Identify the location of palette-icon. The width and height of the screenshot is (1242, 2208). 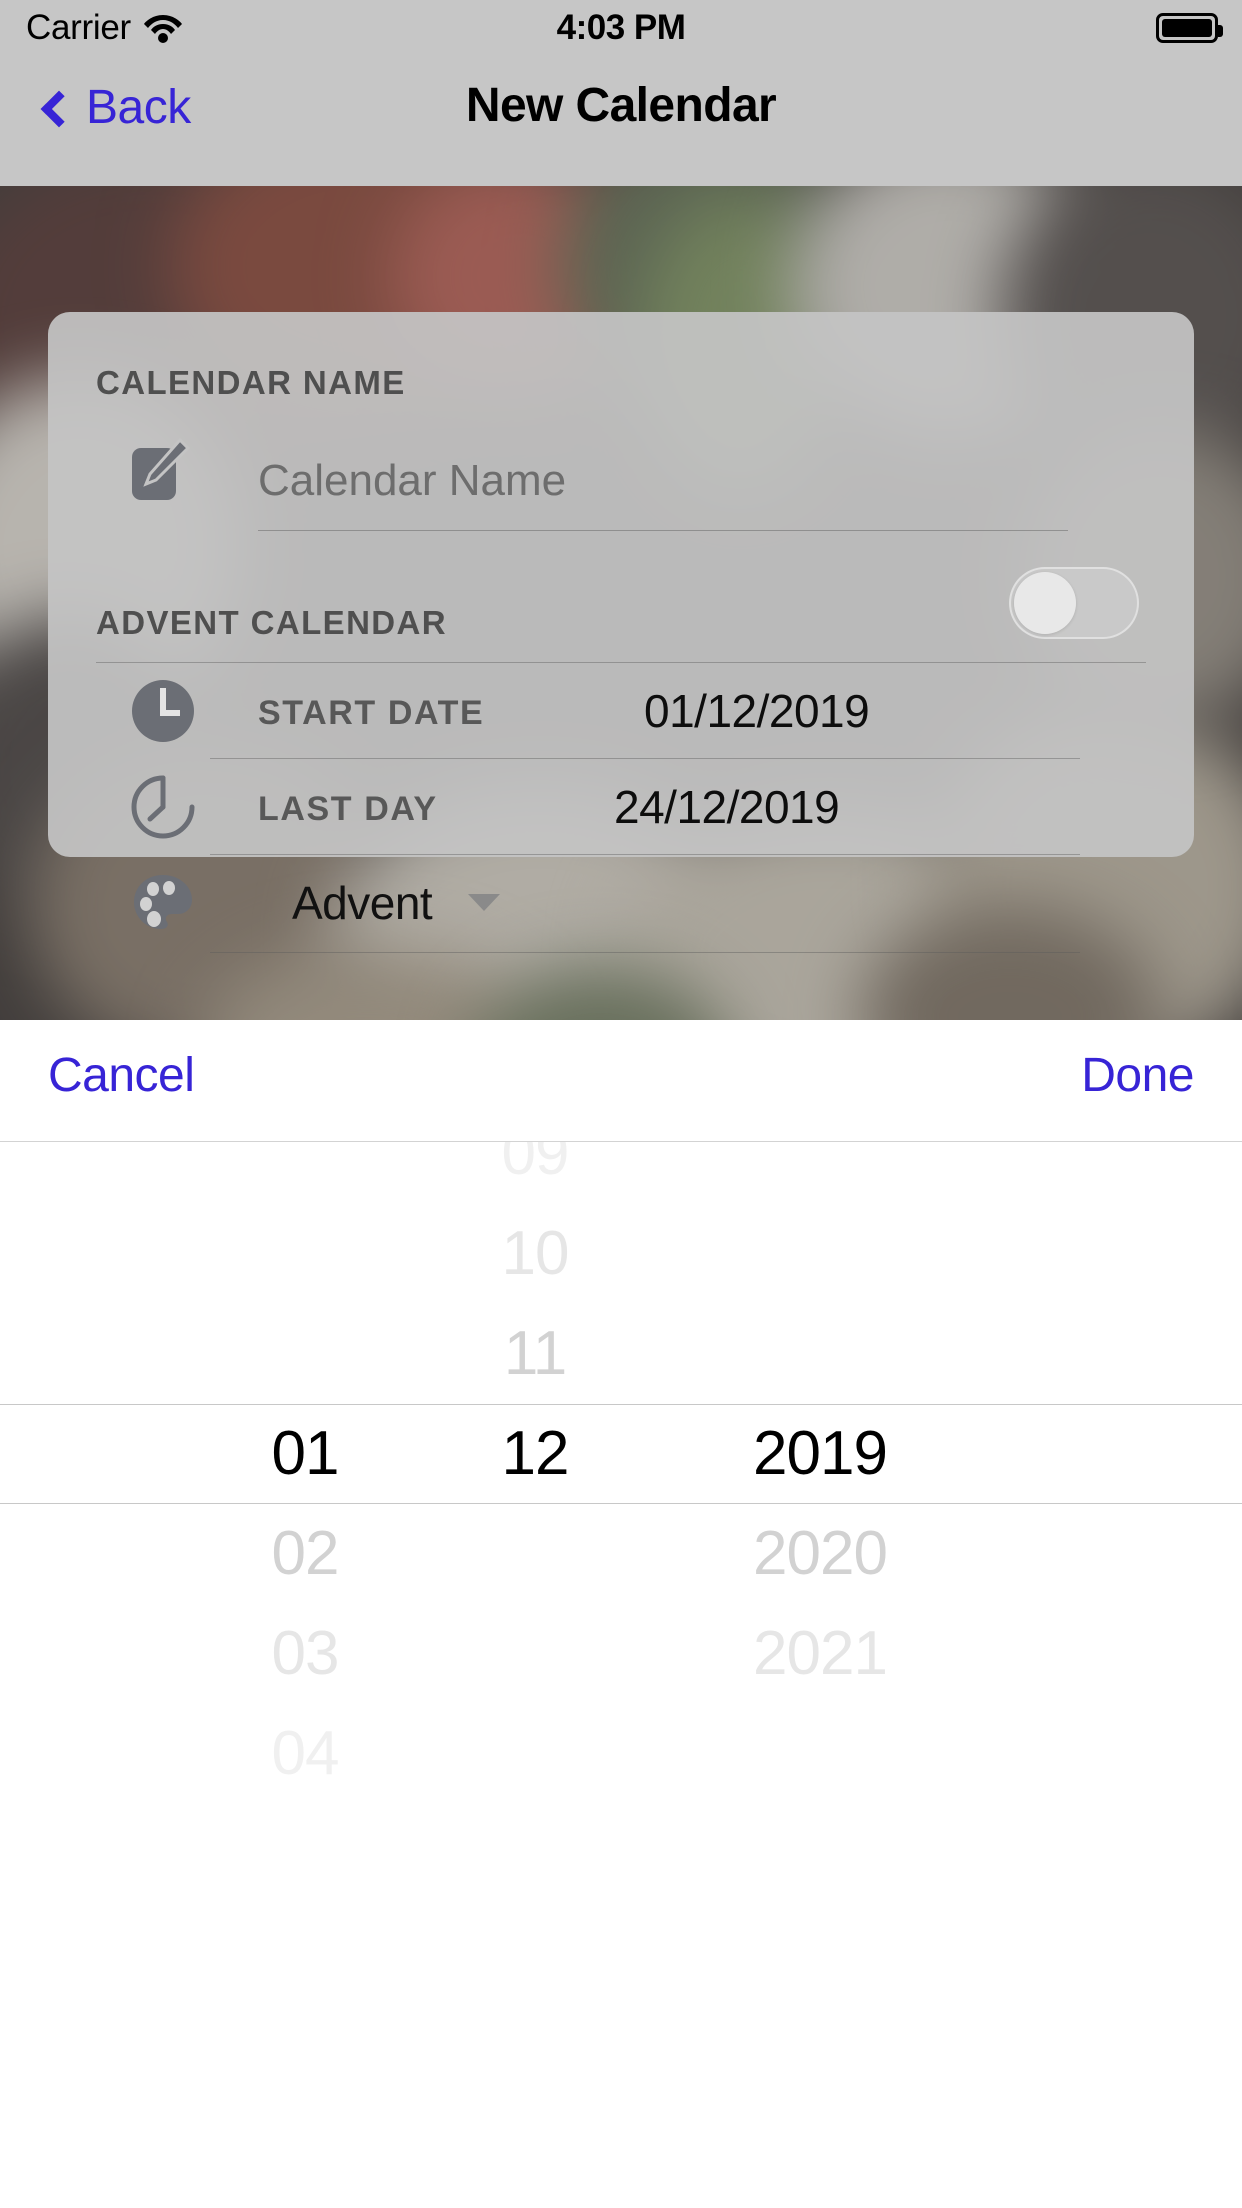
(163, 902).